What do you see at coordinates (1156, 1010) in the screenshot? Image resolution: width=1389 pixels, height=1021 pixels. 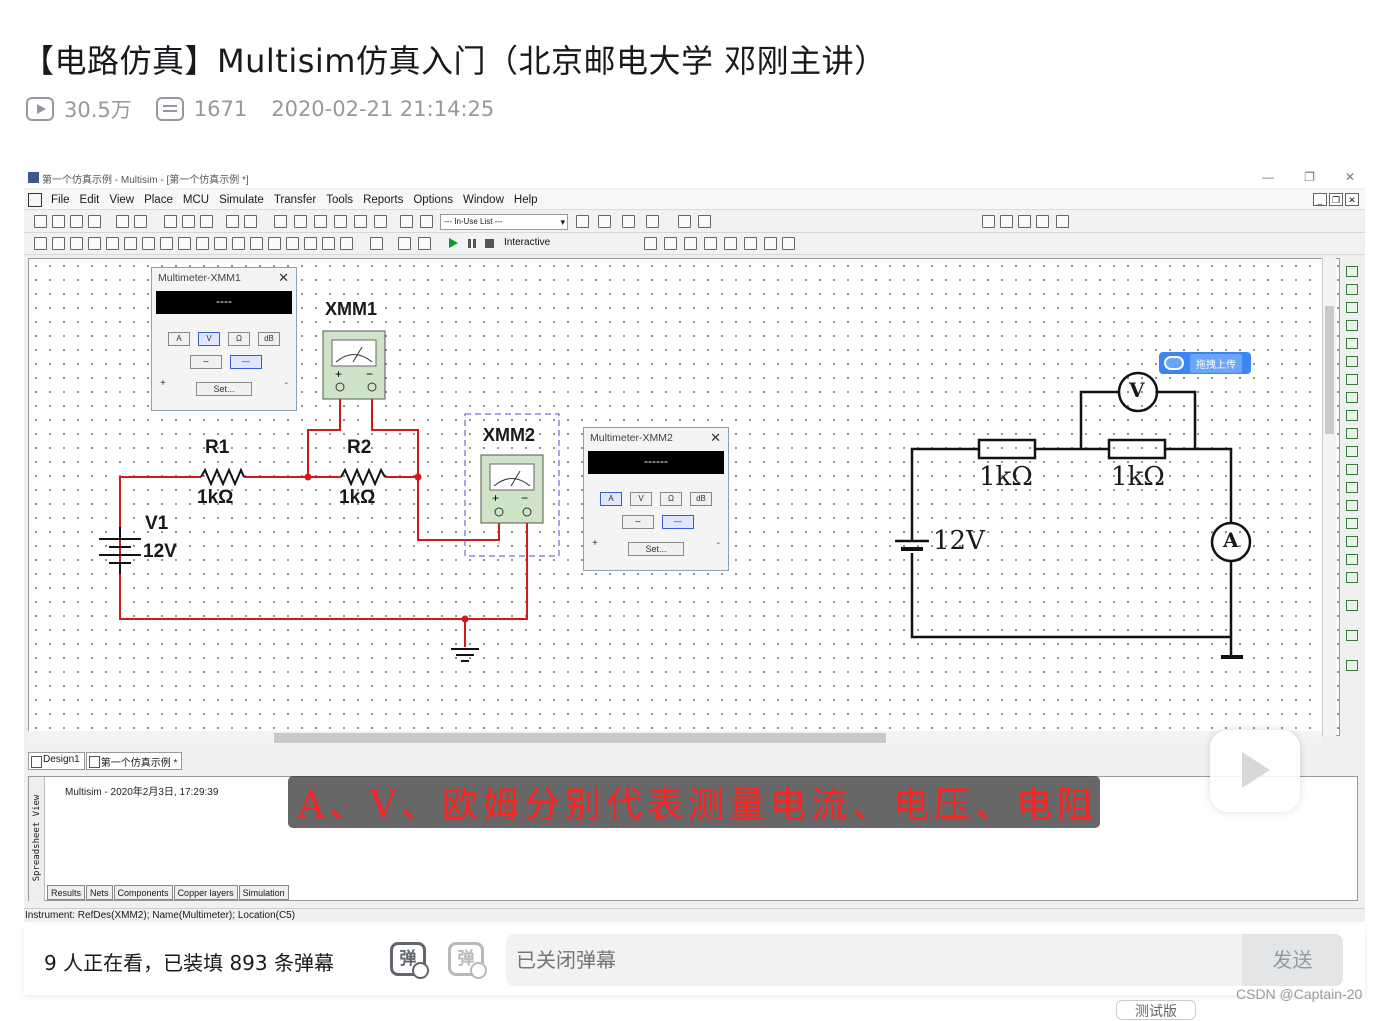 I see `beta-badge: 测试版` at bounding box center [1156, 1010].